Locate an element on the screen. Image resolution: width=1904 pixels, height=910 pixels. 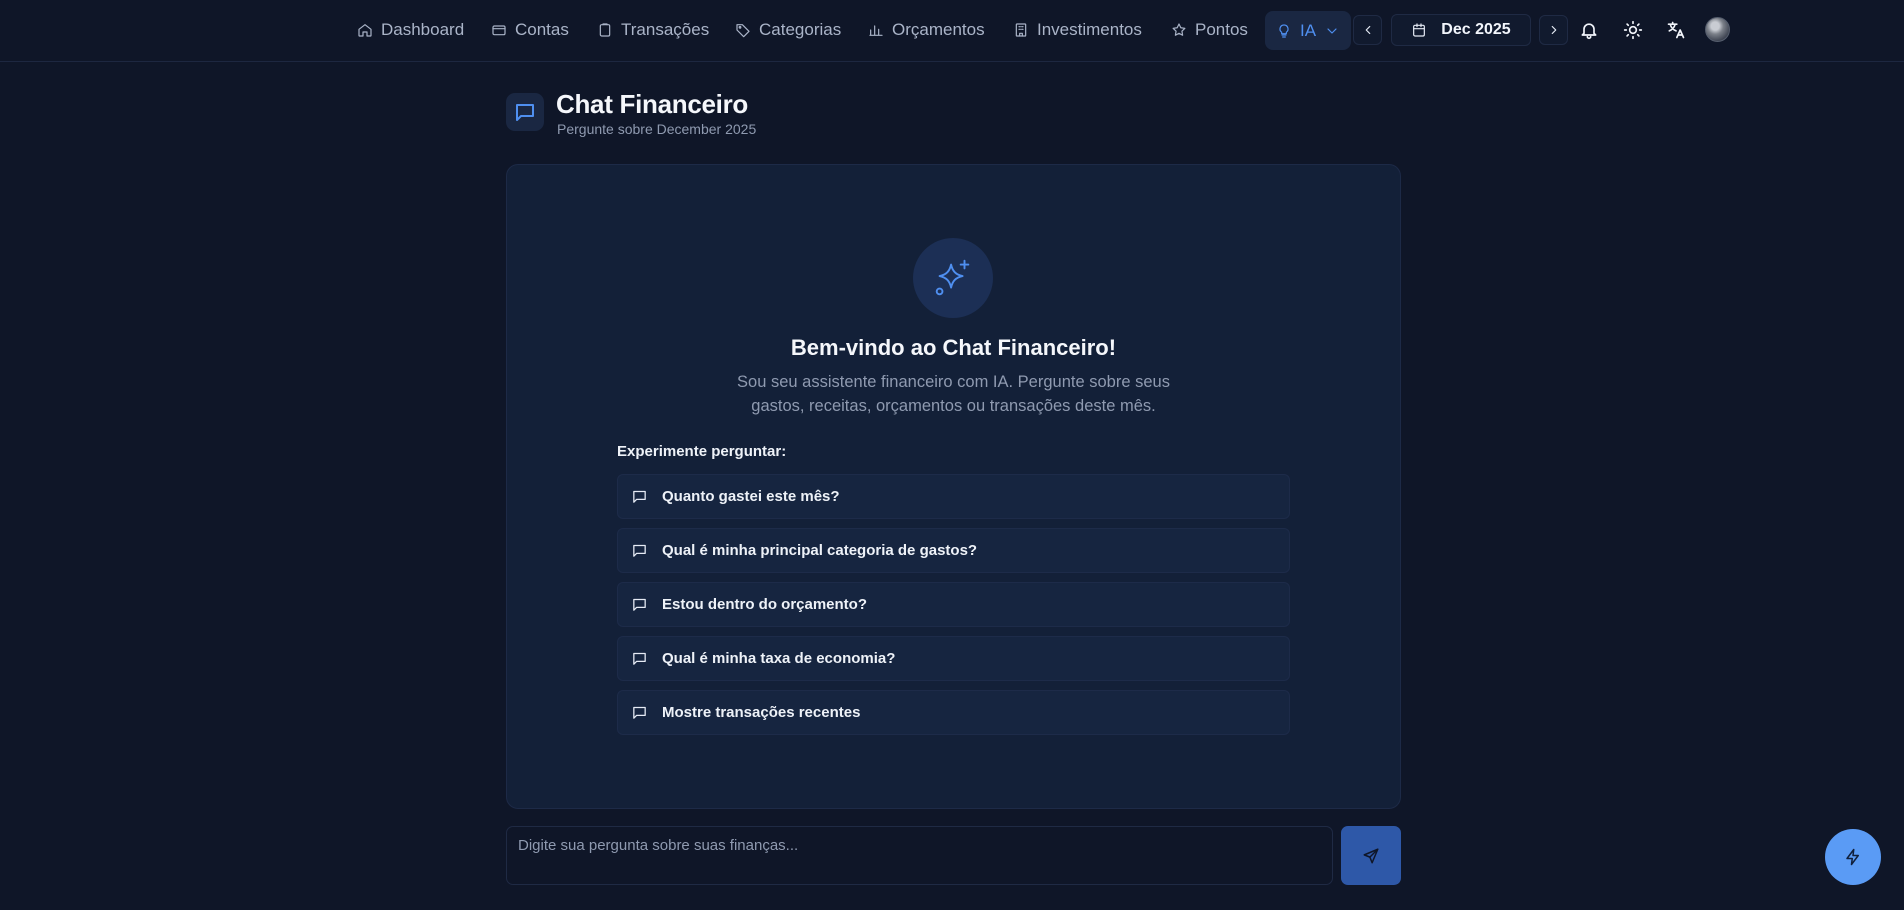
chat-header-icon-box is located at coordinates (525, 112).